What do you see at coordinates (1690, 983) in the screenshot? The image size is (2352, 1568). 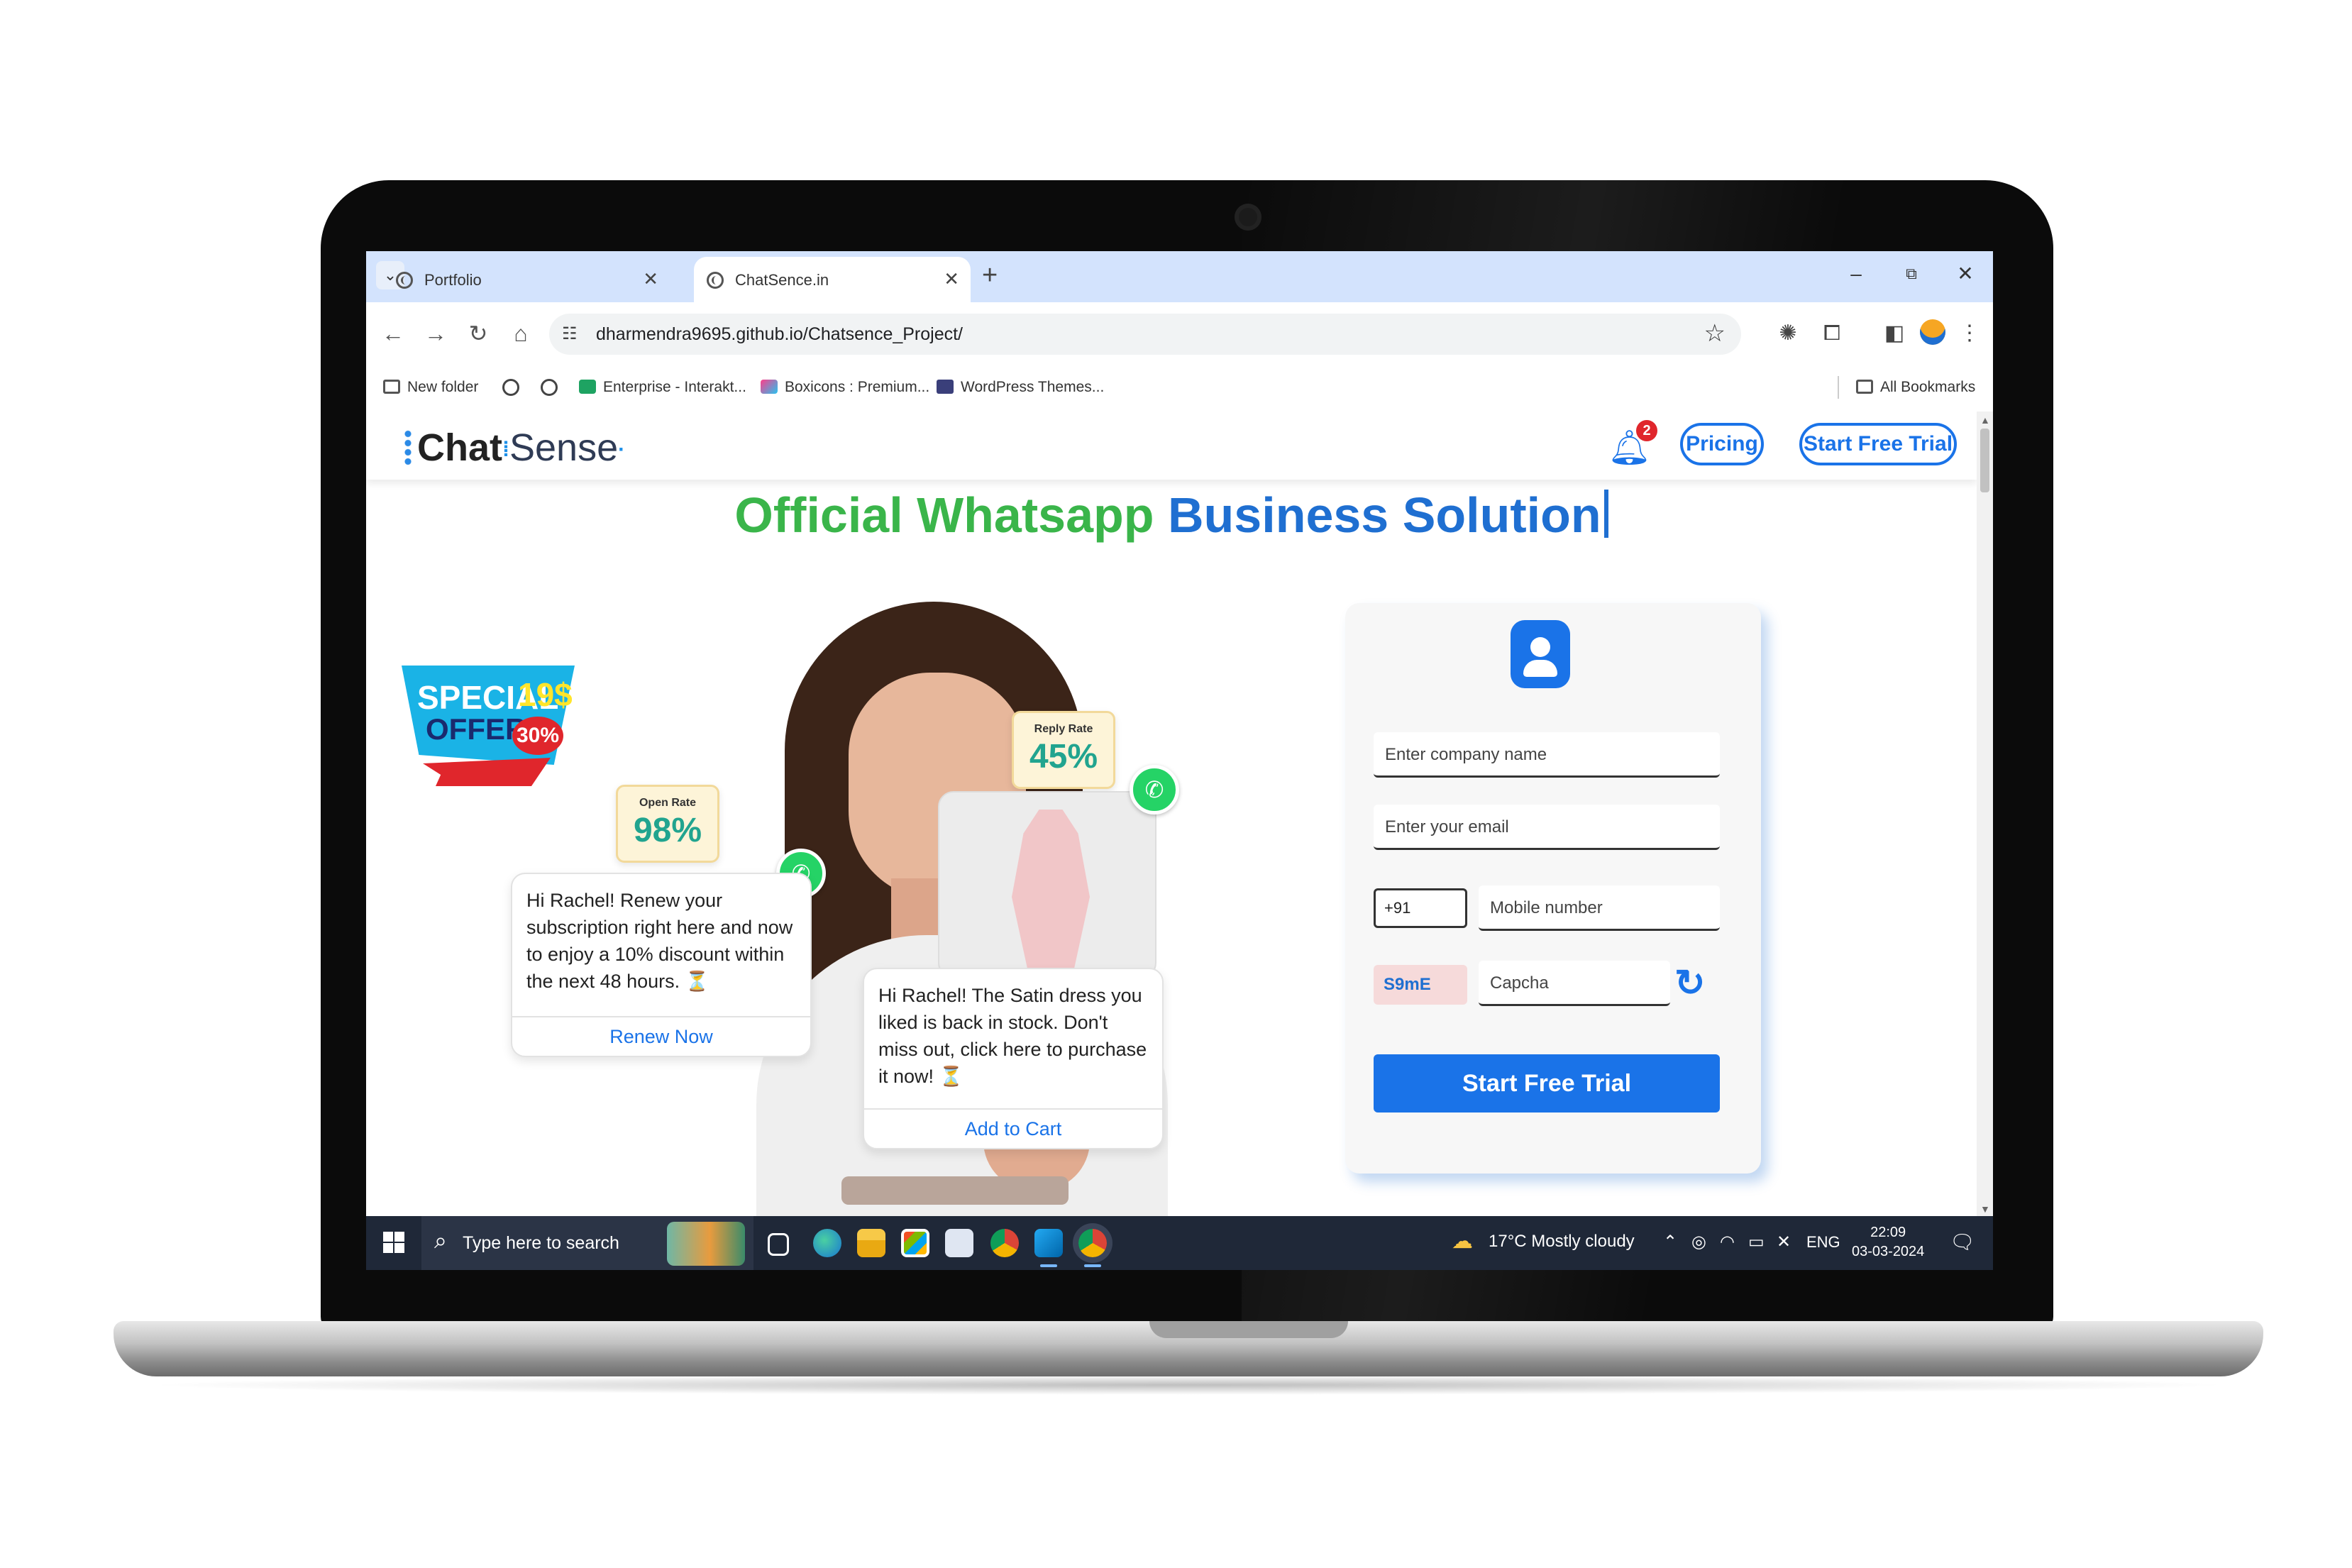 I see `refresh-captcha-icon: ↻` at bounding box center [1690, 983].